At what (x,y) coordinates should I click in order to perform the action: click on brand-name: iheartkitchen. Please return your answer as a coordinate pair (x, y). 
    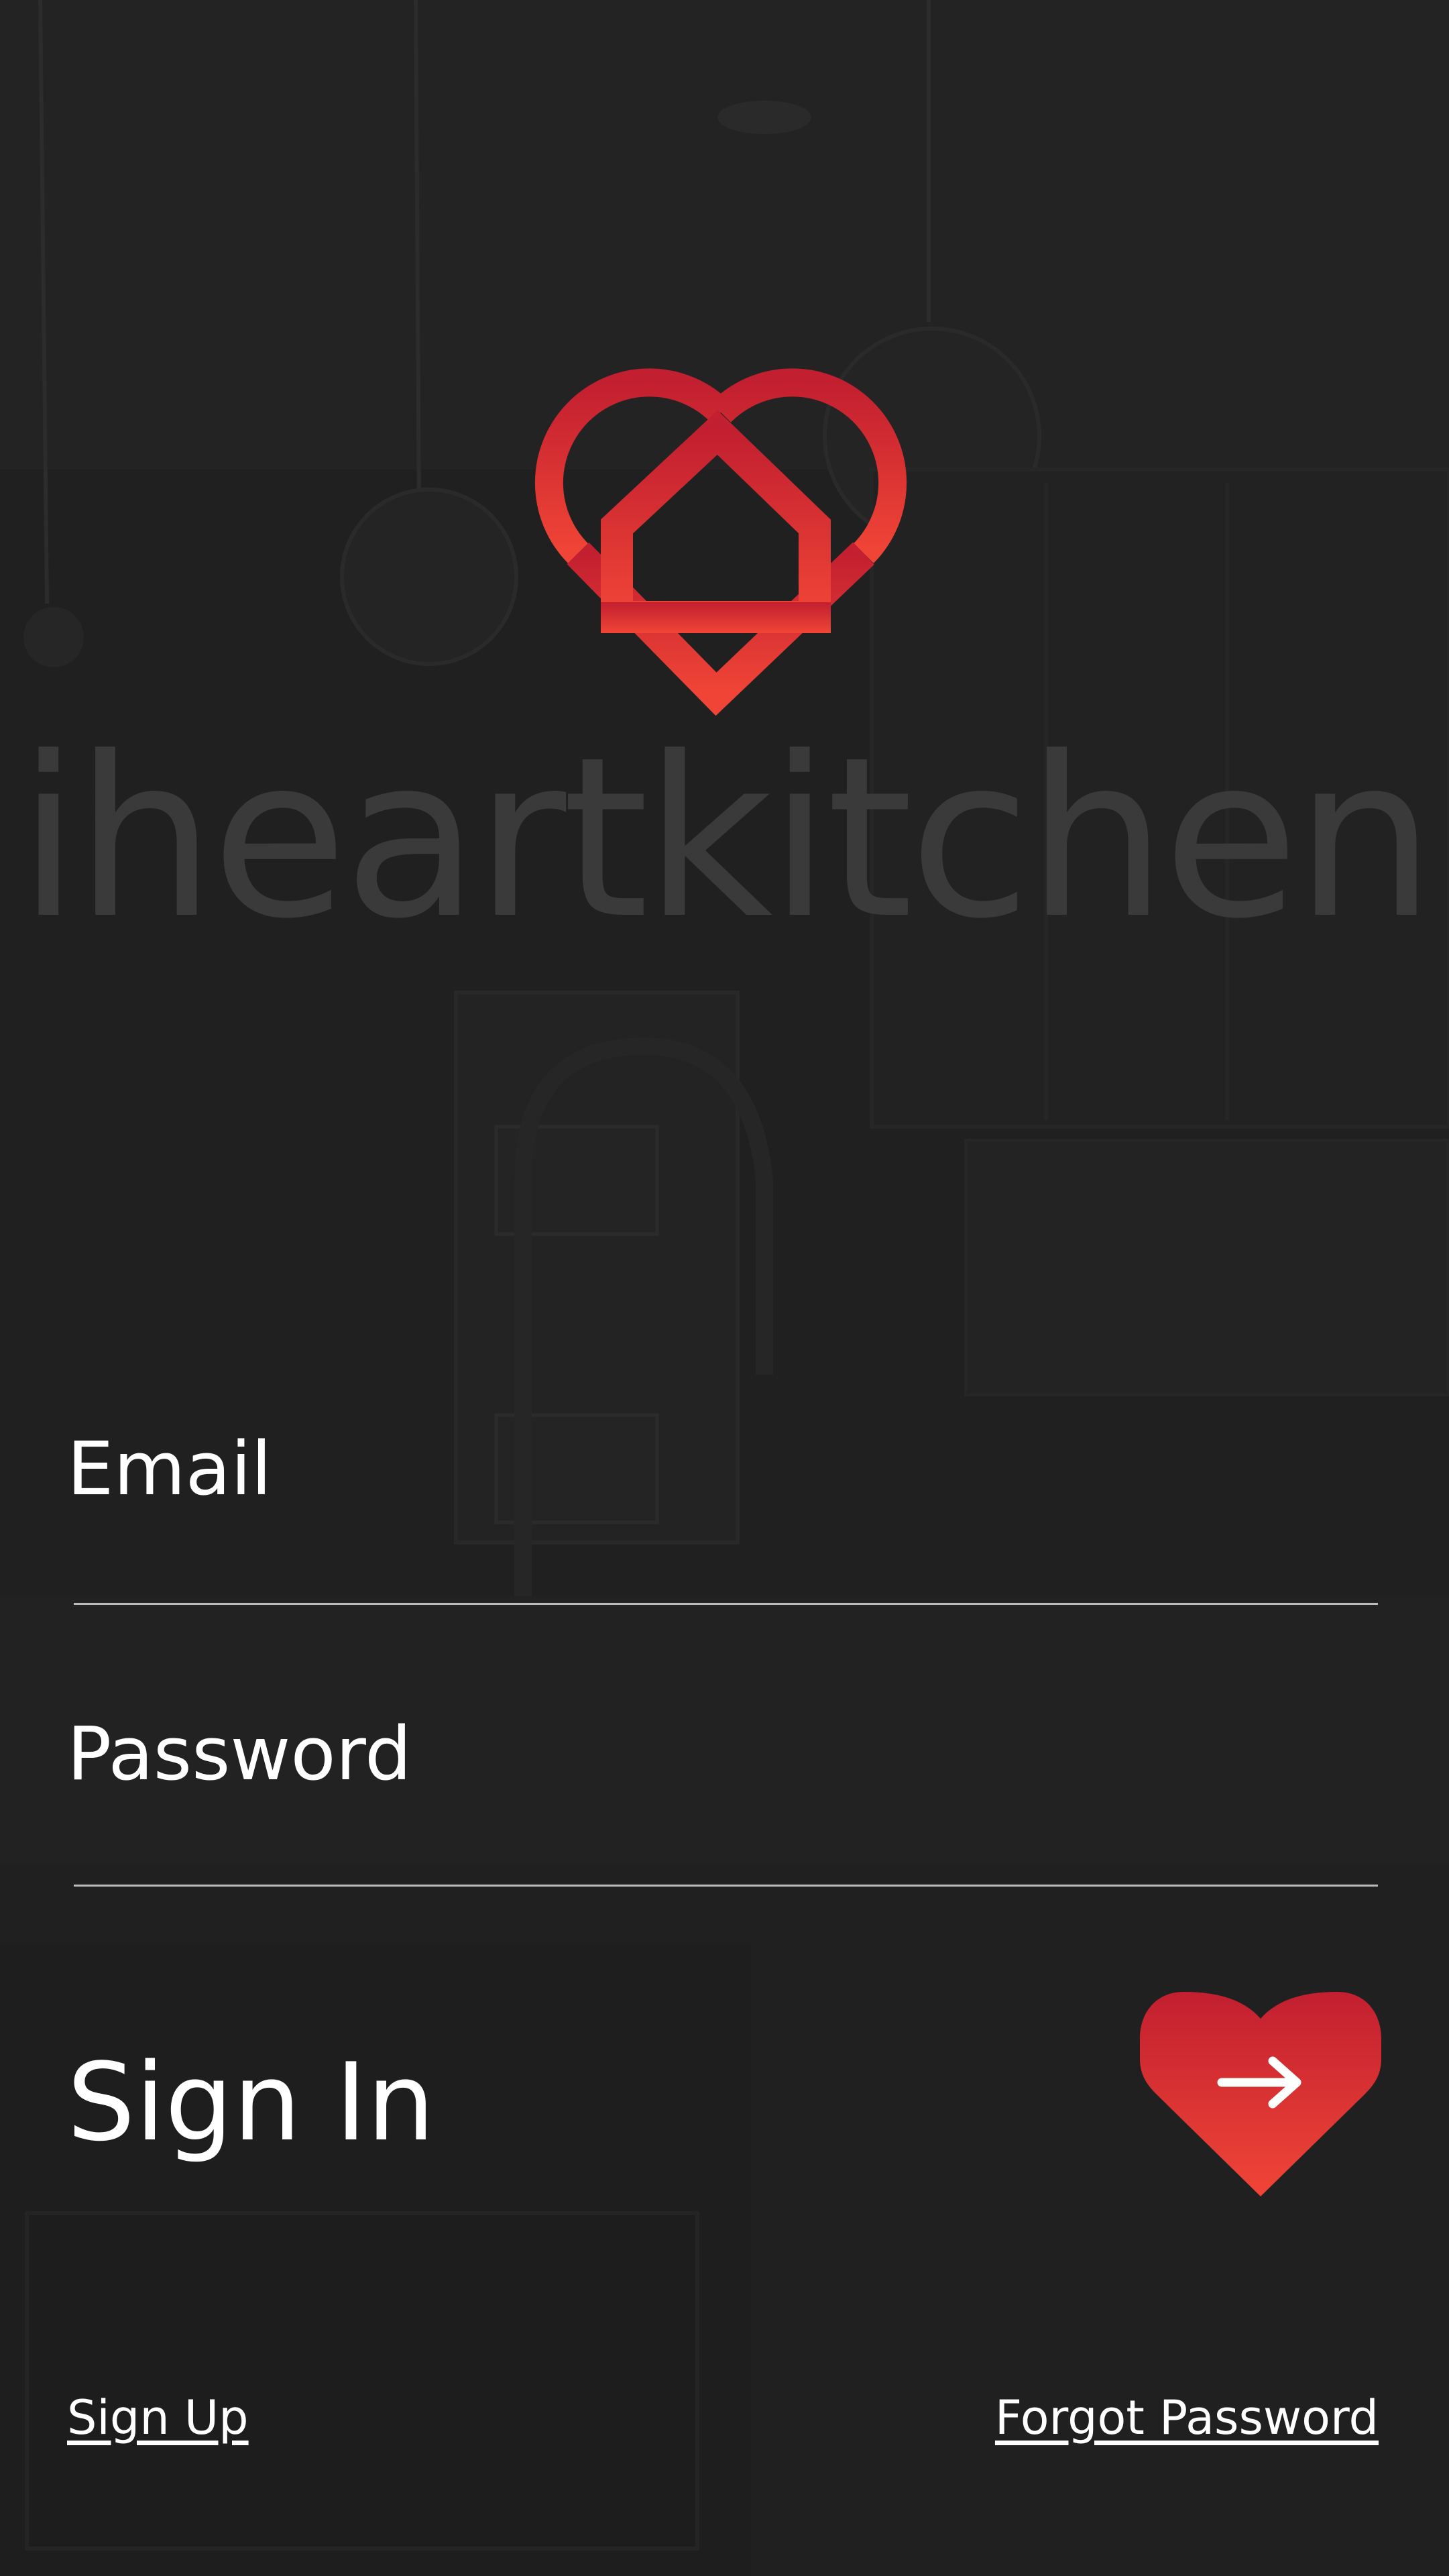
    Looking at the image, I should click on (726, 838).